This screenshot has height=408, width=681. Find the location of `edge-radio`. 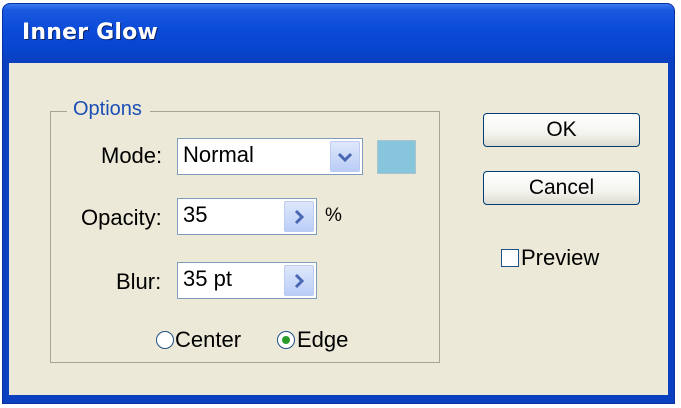

edge-radio is located at coordinates (286, 340).